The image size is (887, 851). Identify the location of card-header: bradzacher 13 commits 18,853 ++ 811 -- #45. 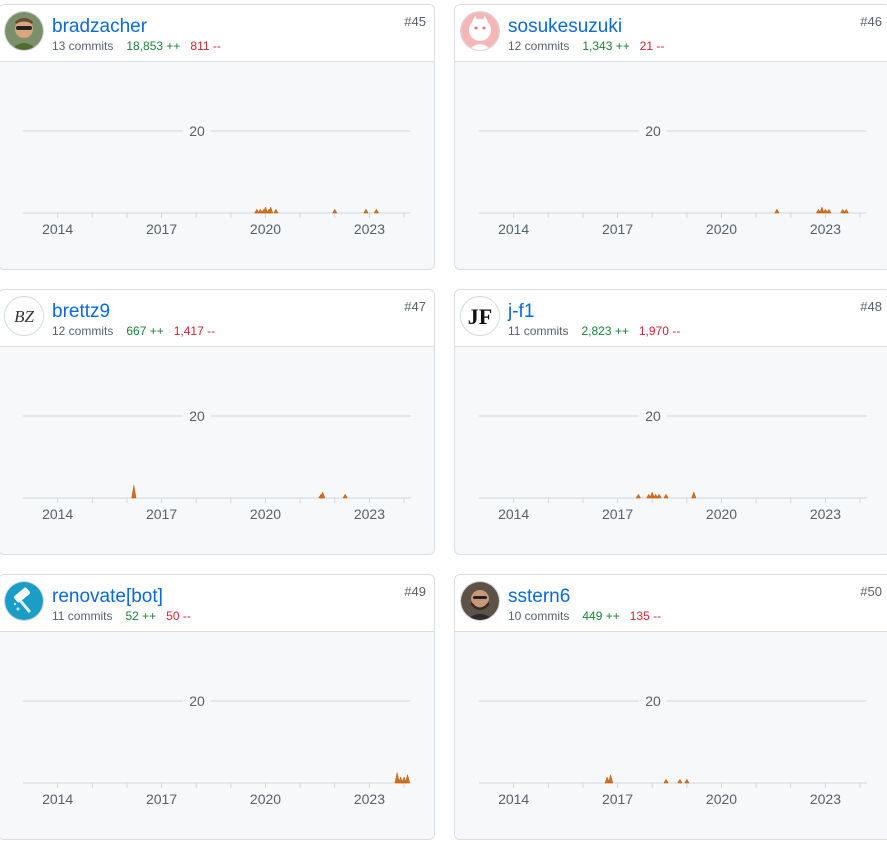
(217, 33).